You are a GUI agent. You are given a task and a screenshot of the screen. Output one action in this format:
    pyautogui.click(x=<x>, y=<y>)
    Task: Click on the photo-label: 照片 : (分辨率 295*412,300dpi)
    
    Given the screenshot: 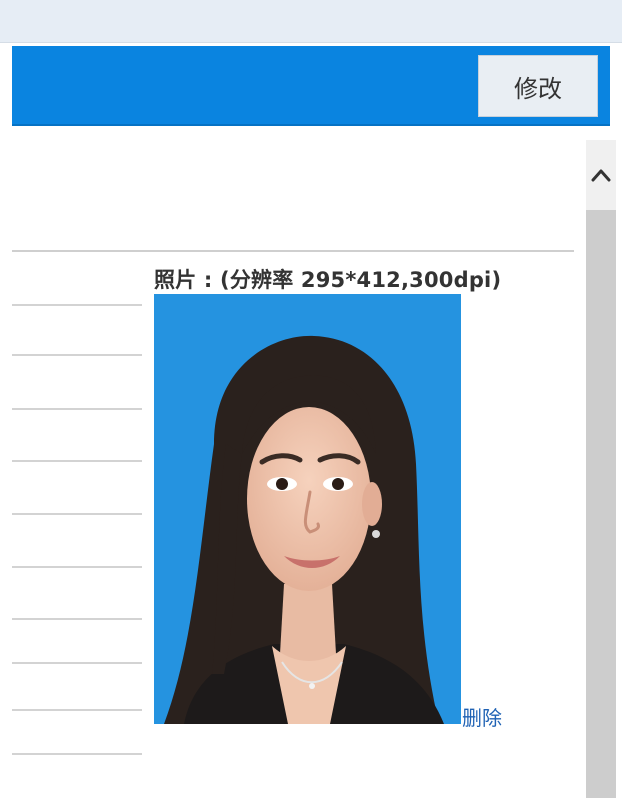 What is the action you would take?
    pyautogui.click(x=328, y=280)
    